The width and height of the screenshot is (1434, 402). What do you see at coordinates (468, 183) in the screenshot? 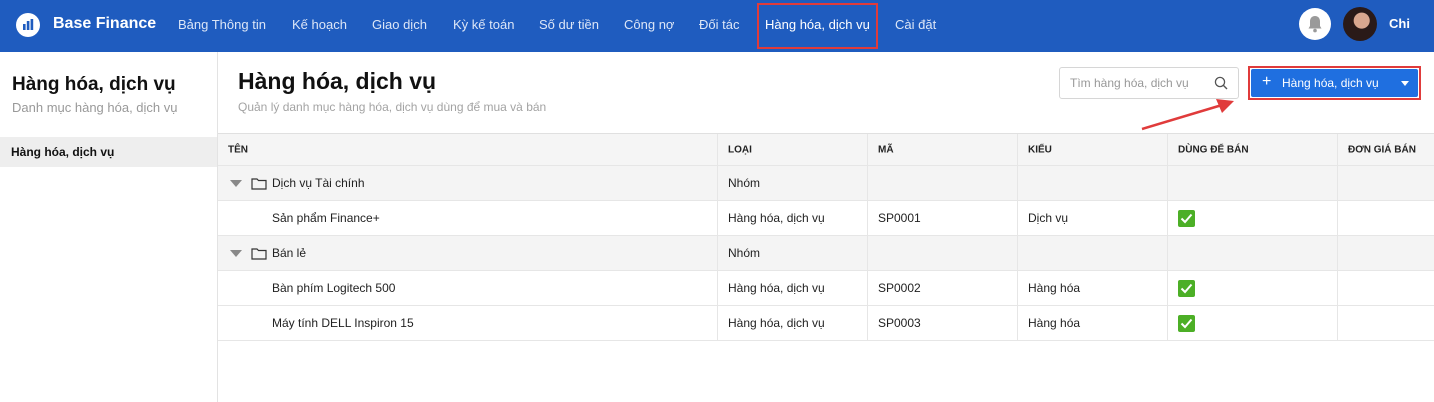
I see `name-cell: Dịch vụ Tài chính` at bounding box center [468, 183].